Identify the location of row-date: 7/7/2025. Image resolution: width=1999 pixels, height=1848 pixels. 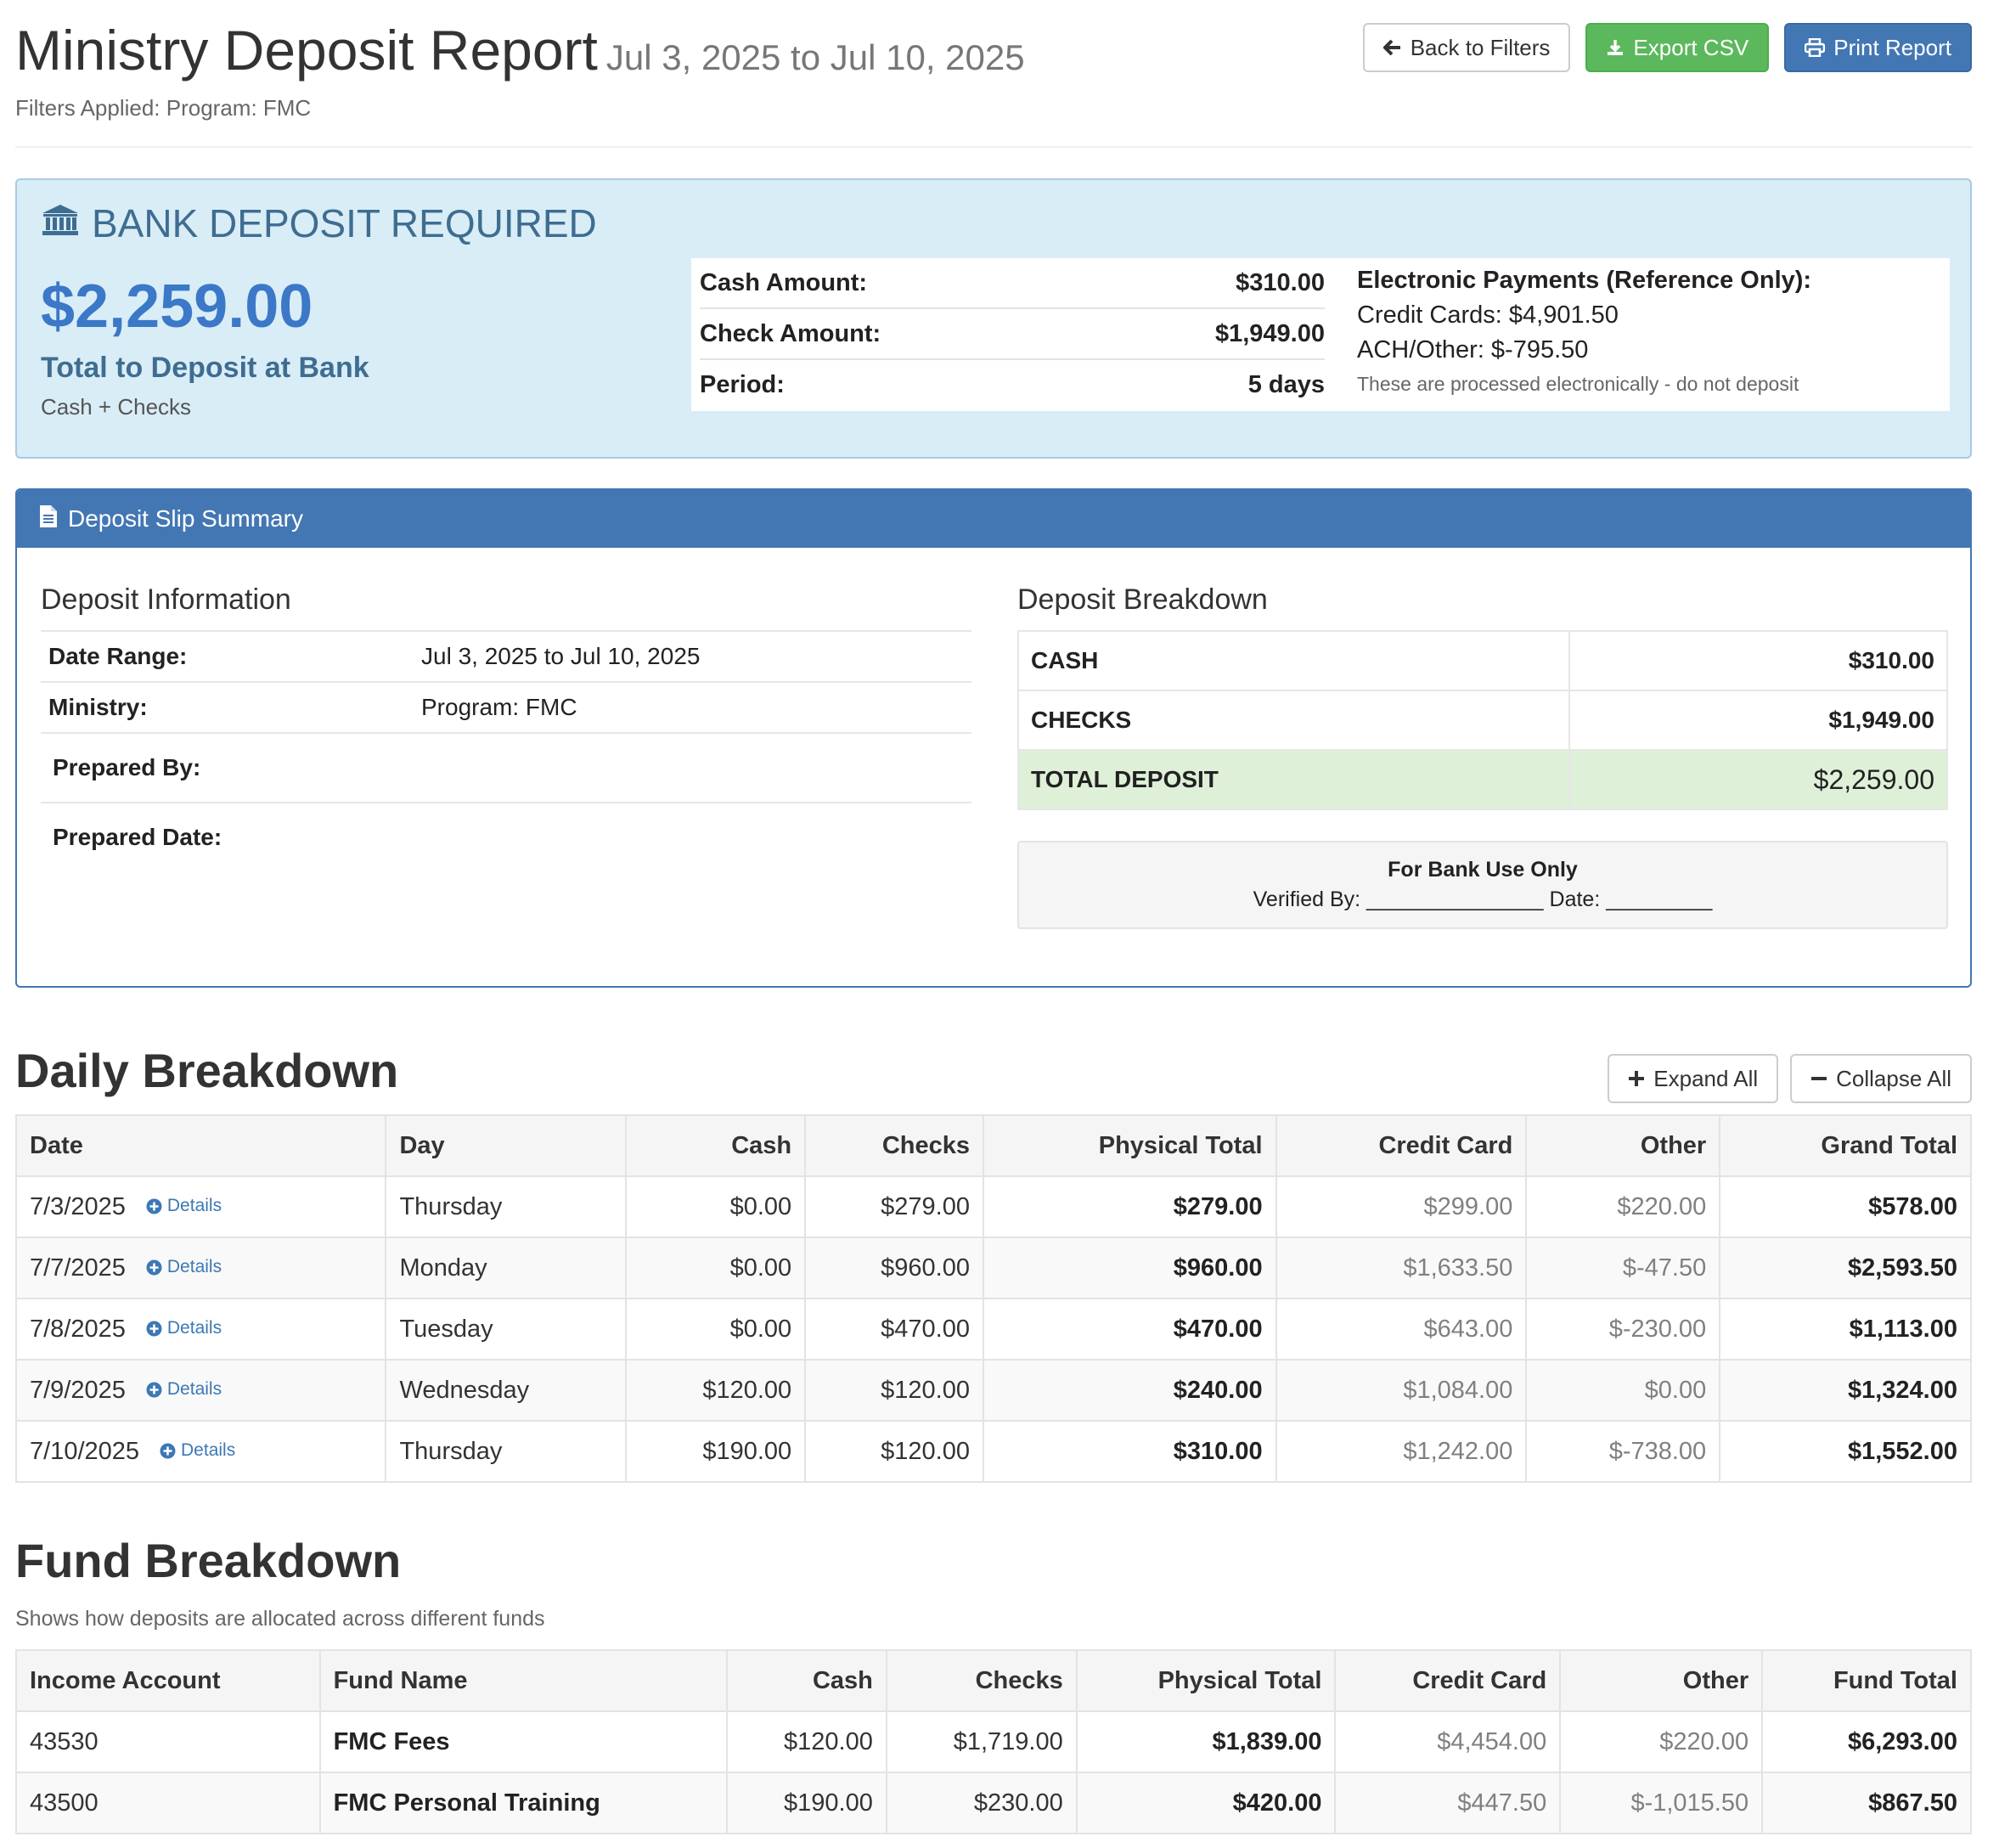
(78, 1268).